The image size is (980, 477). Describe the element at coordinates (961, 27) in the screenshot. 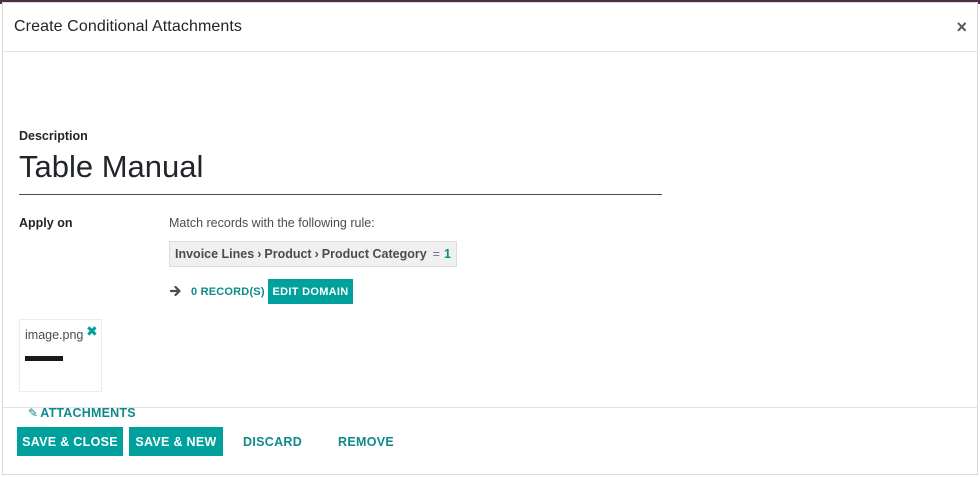

I see `close-icon: ×` at that location.